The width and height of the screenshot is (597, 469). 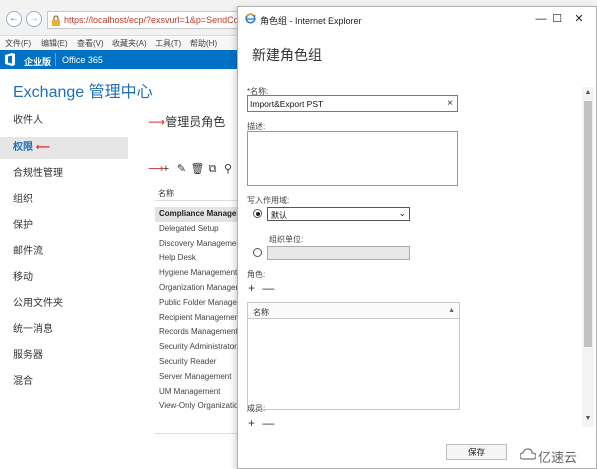 I want to click on menu-file: 文件(F), so click(x=18, y=43).